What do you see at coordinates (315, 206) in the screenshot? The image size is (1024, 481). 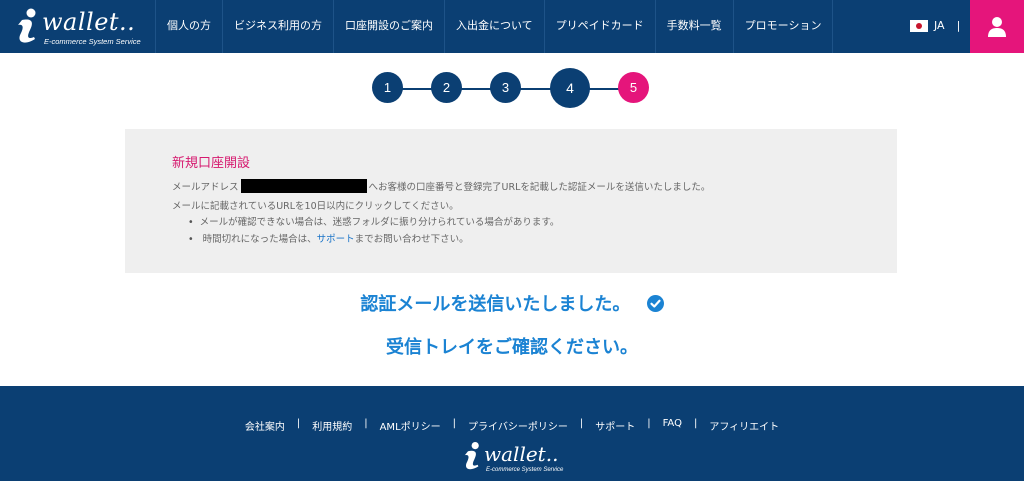 I see `url-deadline-notice: メールに記載されているURLを10日以内にクリックしてください。` at bounding box center [315, 206].